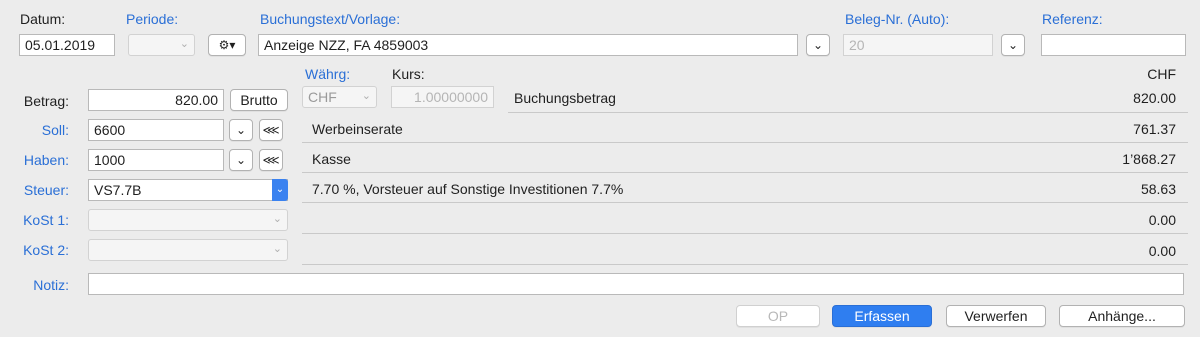 The height and width of the screenshot is (337, 1200). I want to click on haben-field: 1000, so click(156, 160).